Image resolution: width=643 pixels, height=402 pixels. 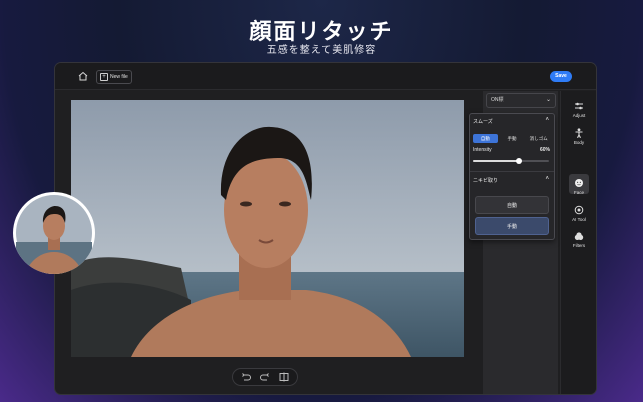 What do you see at coordinates (579, 106) in the screenshot?
I see `sliders-icon` at bounding box center [579, 106].